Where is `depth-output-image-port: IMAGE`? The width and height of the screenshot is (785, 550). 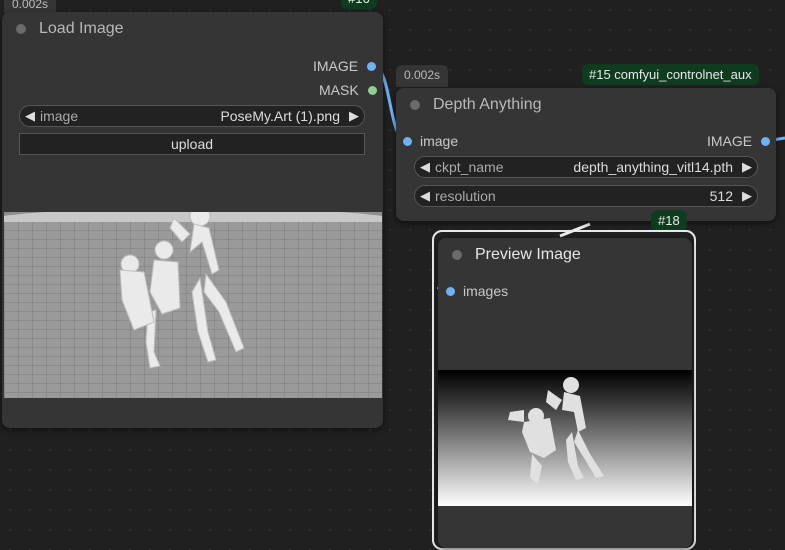 depth-output-image-port: IMAGE is located at coordinates (739, 141).